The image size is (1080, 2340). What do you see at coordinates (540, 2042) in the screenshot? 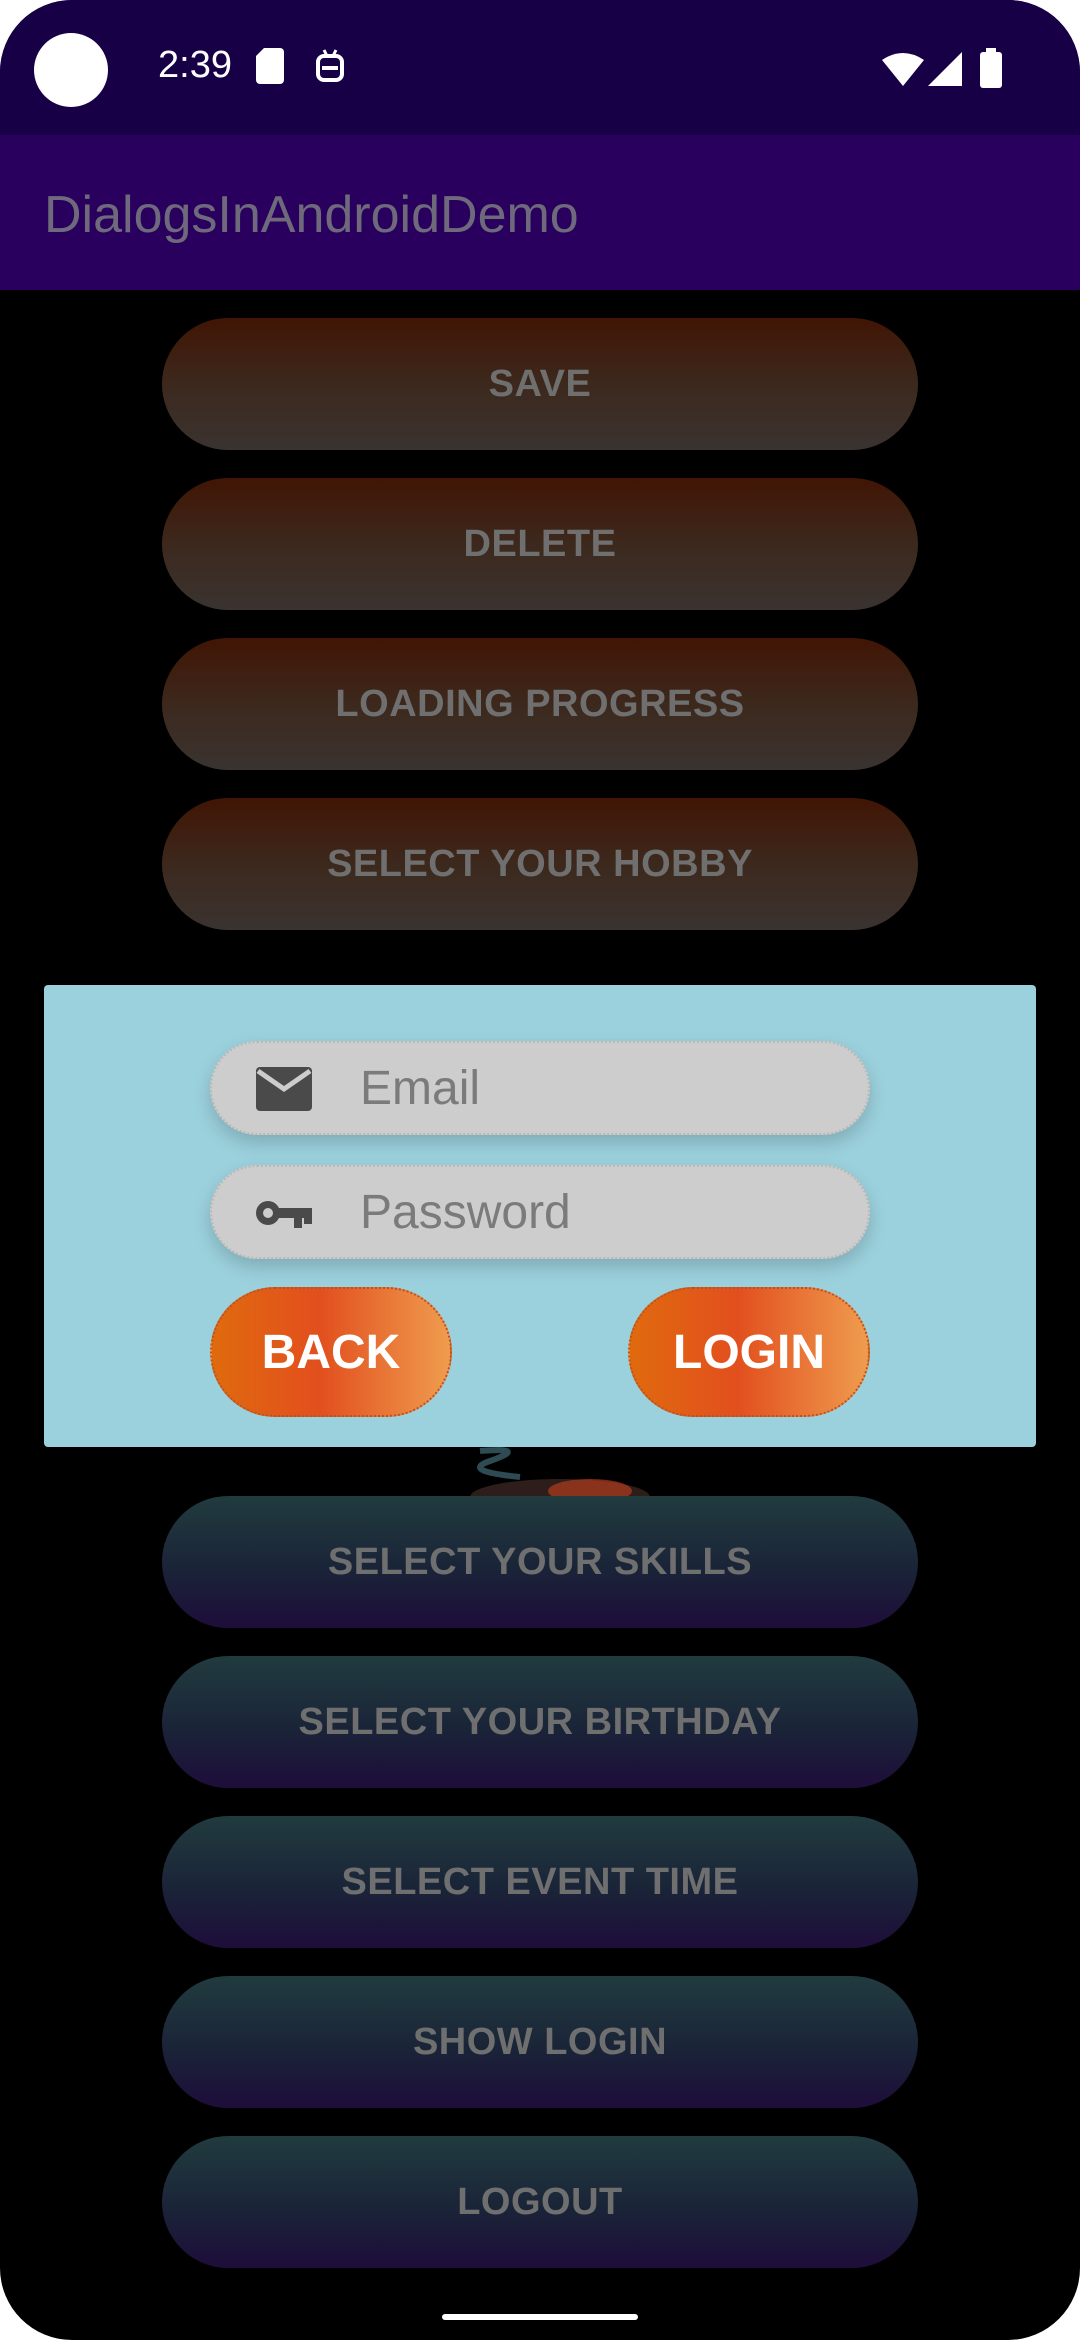
I see `show-login-button: SHOW LOGIN` at bounding box center [540, 2042].